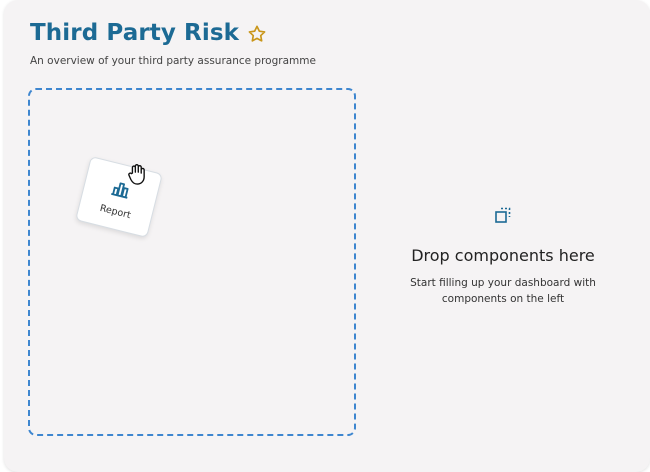 This screenshot has width=650, height=472. Describe the element at coordinates (115, 211) in the screenshot. I see `card-label: Report` at that location.